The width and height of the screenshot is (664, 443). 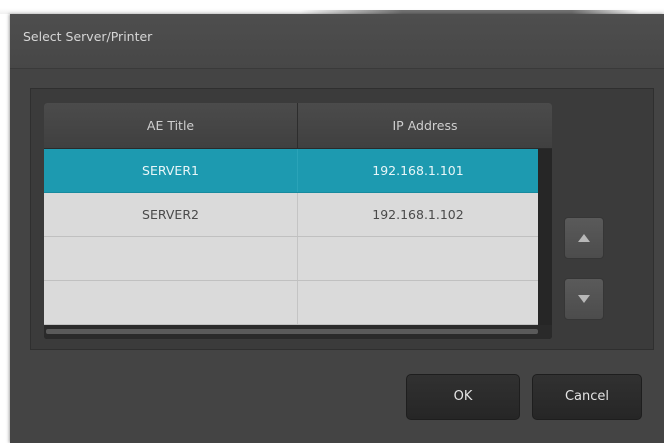 I want to click on table-row-server1: SERVER1 192.168.1.101, so click(x=291, y=171).